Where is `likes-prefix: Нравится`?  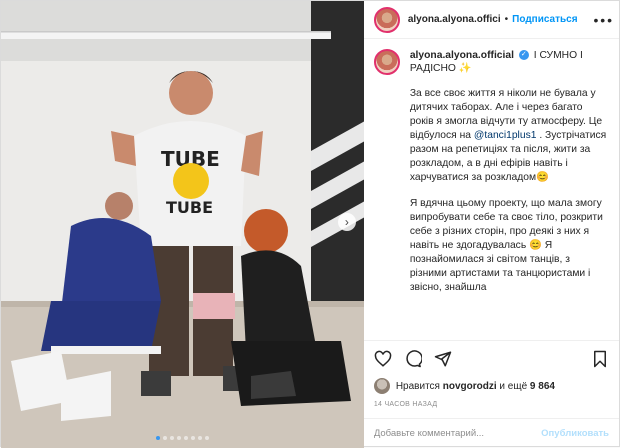
likes-prefix: Нравится is located at coordinates (417, 386).